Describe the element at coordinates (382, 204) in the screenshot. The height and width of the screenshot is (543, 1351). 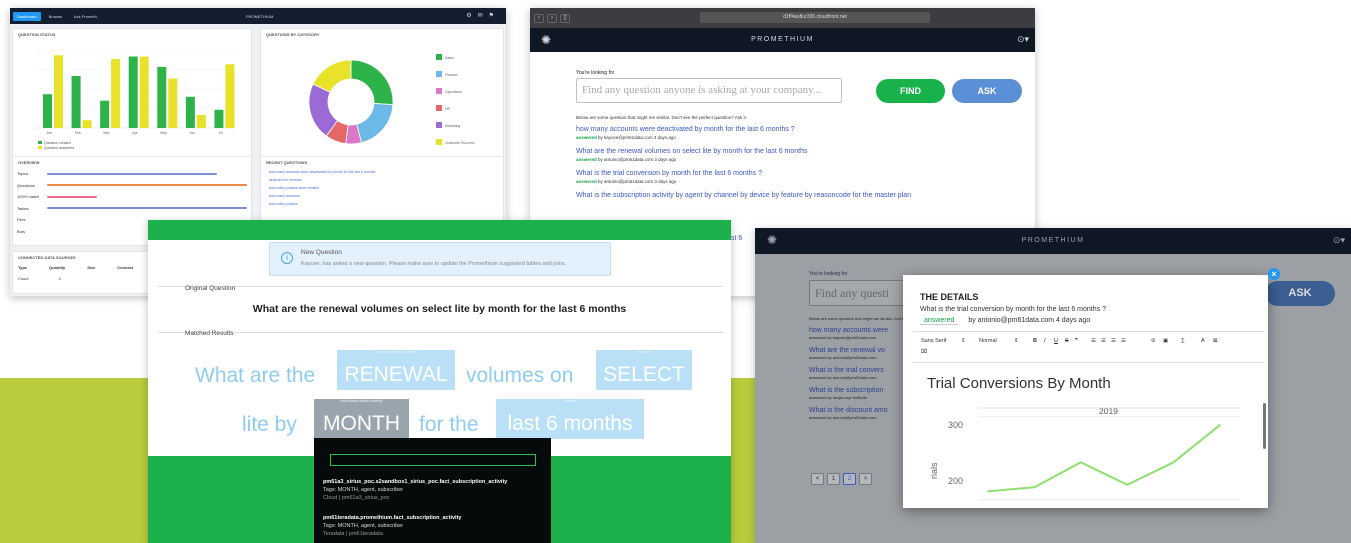
I see `list-item: how many policies` at that location.